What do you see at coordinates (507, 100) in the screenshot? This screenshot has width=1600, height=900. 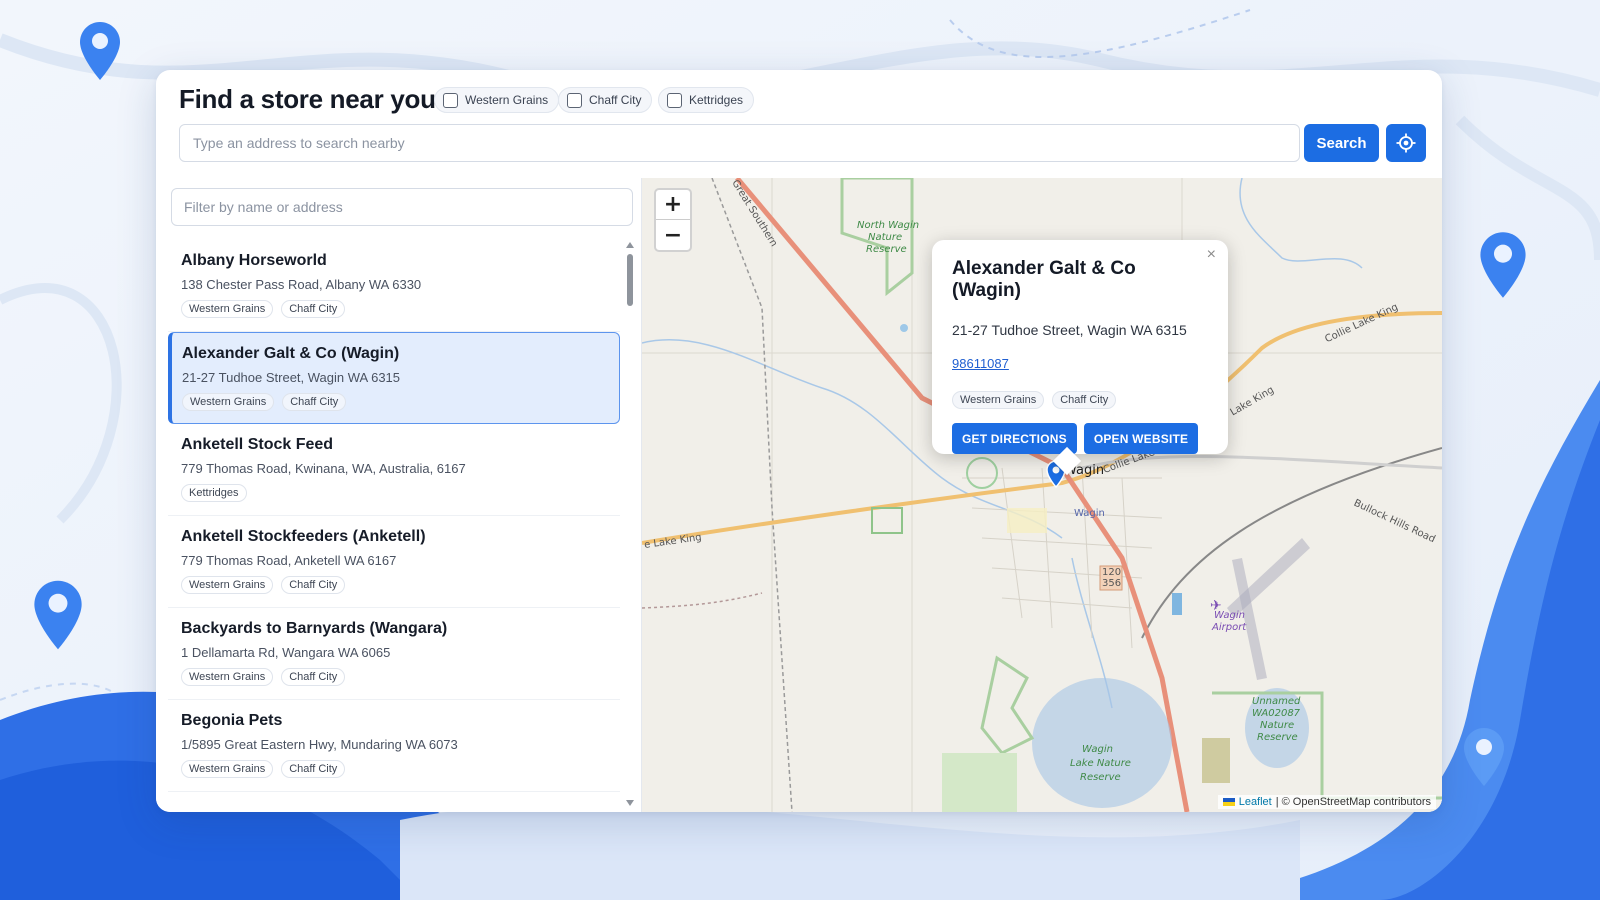 I see `filter-label: Western Grains` at bounding box center [507, 100].